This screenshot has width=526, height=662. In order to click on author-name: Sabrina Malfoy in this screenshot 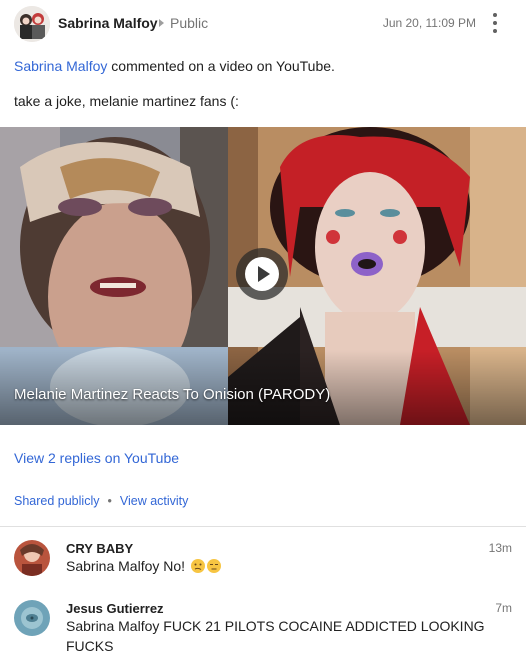, I will do `click(108, 23)`.